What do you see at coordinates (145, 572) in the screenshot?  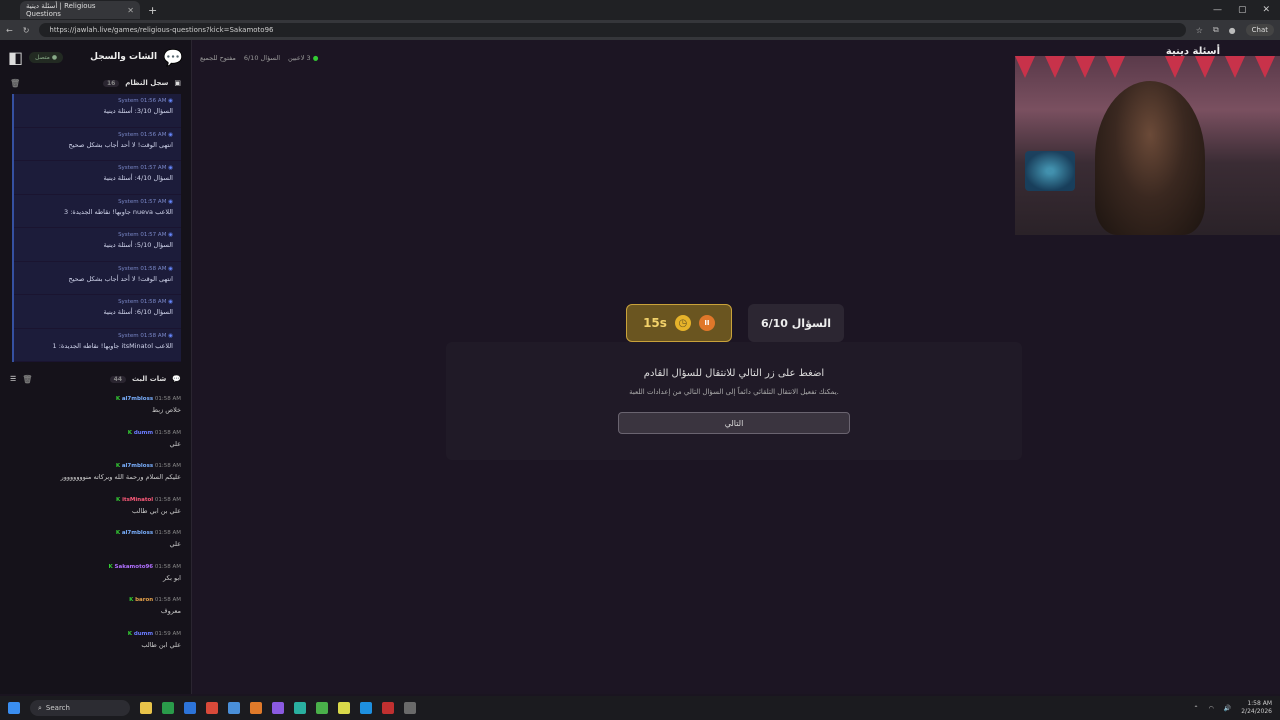 I see `chat-message: K Sakamoto96 01:58 AM ابو بكر` at bounding box center [145, 572].